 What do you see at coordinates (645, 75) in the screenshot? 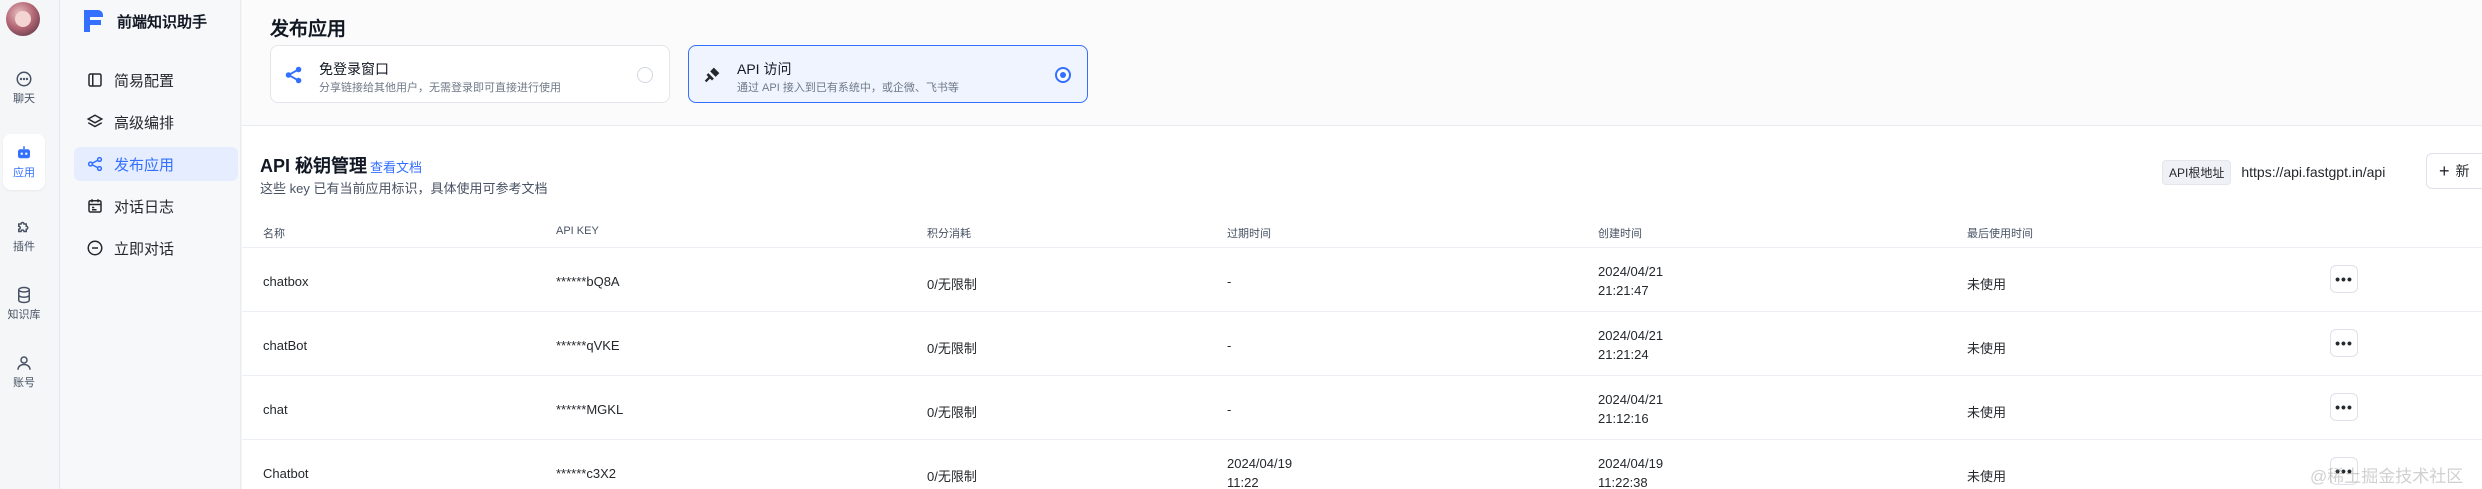
I see `share-link-radio` at bounding box center [645, 75].